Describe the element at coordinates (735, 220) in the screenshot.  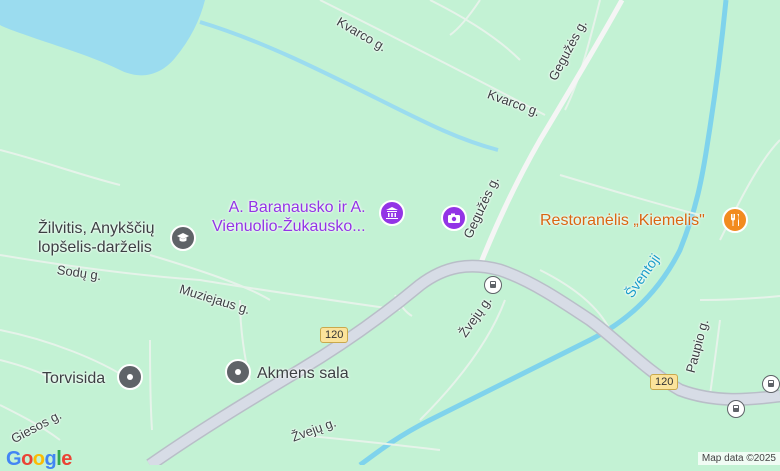
I see `restaurant-icon` at that location.